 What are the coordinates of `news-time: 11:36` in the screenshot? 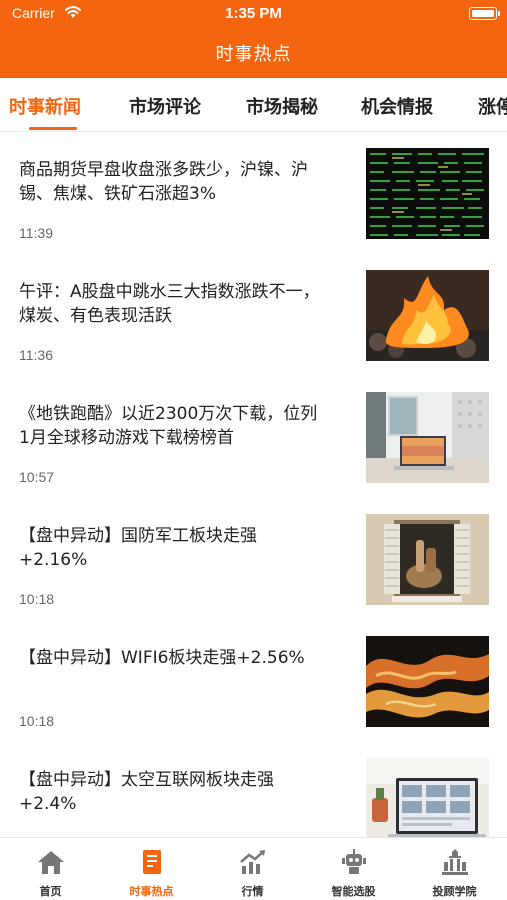 It's located at (36, 355).